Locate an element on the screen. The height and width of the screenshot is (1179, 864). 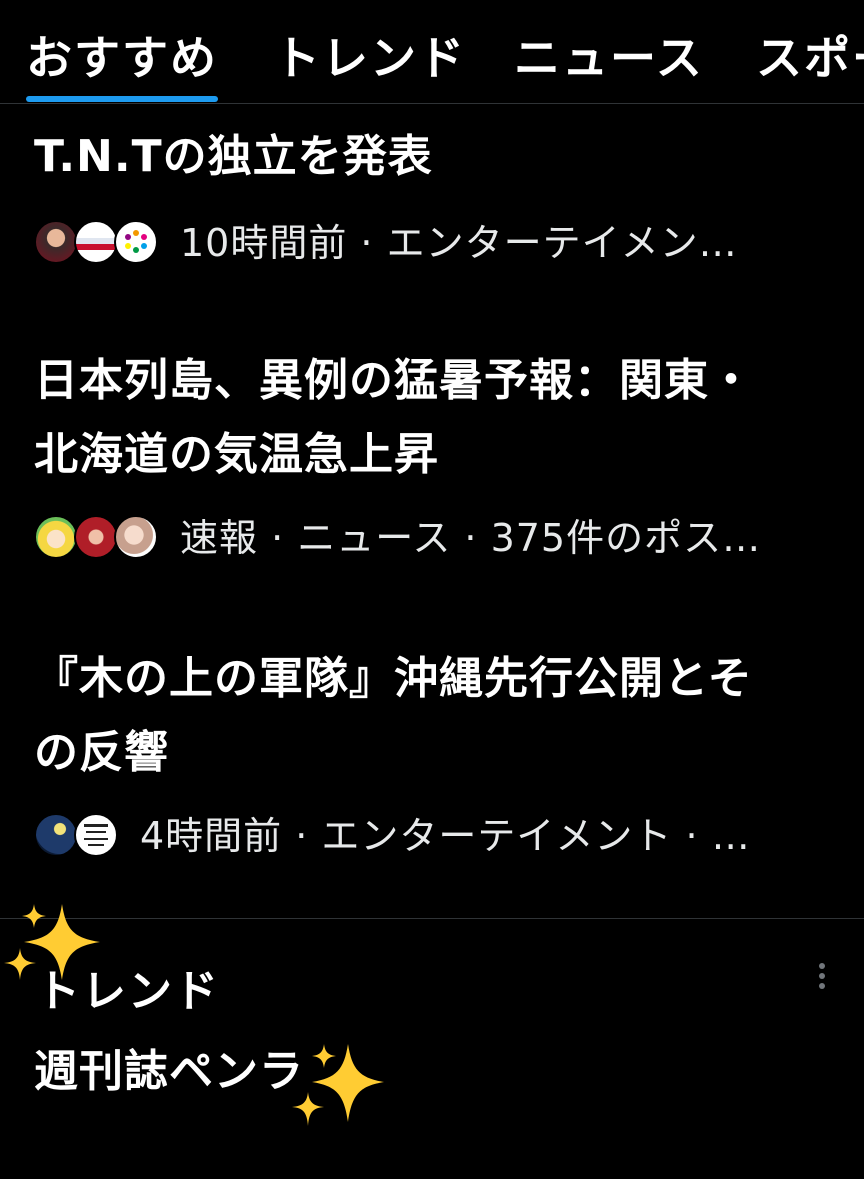
more-vertical-icon is located at coordinates (822, 976).